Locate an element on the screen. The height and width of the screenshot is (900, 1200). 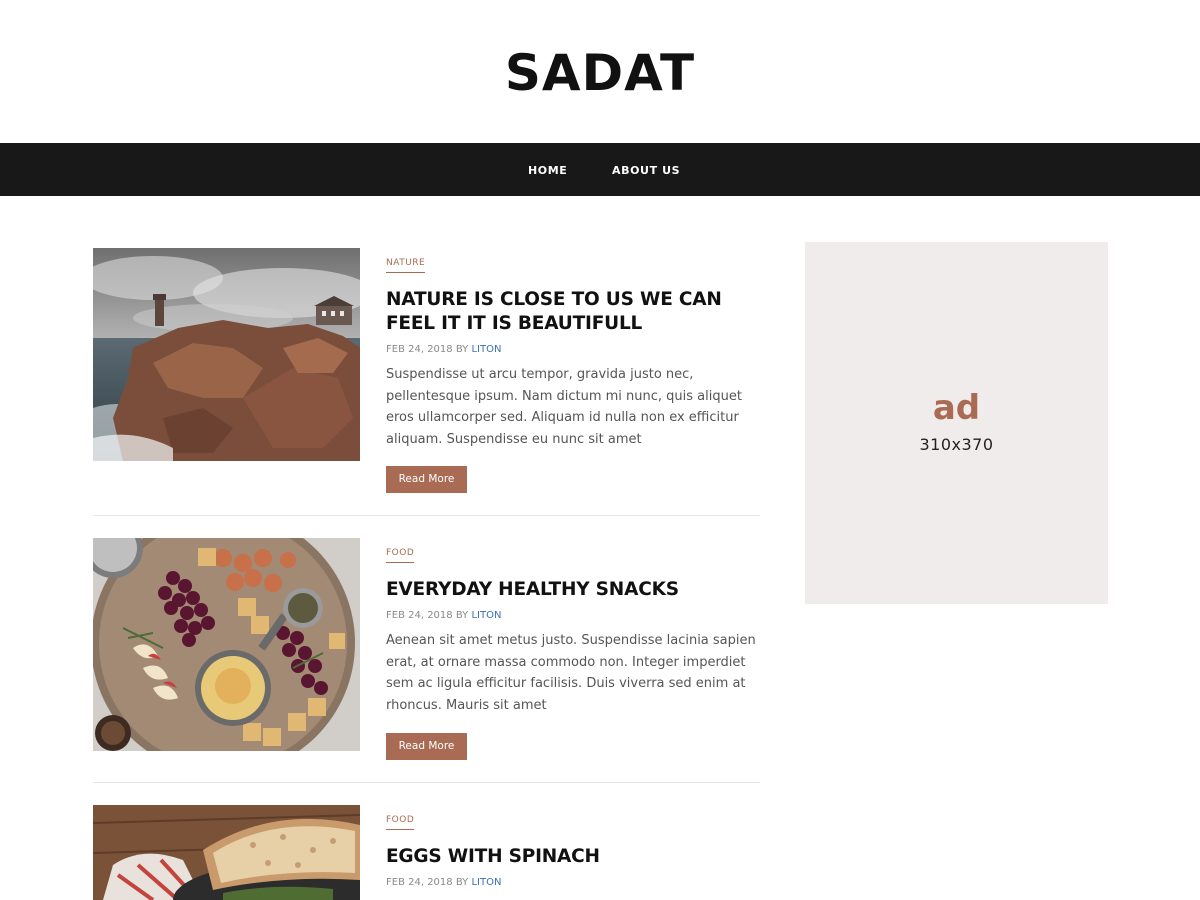
coastal-rocks-image is located at coordinates (226, 354).